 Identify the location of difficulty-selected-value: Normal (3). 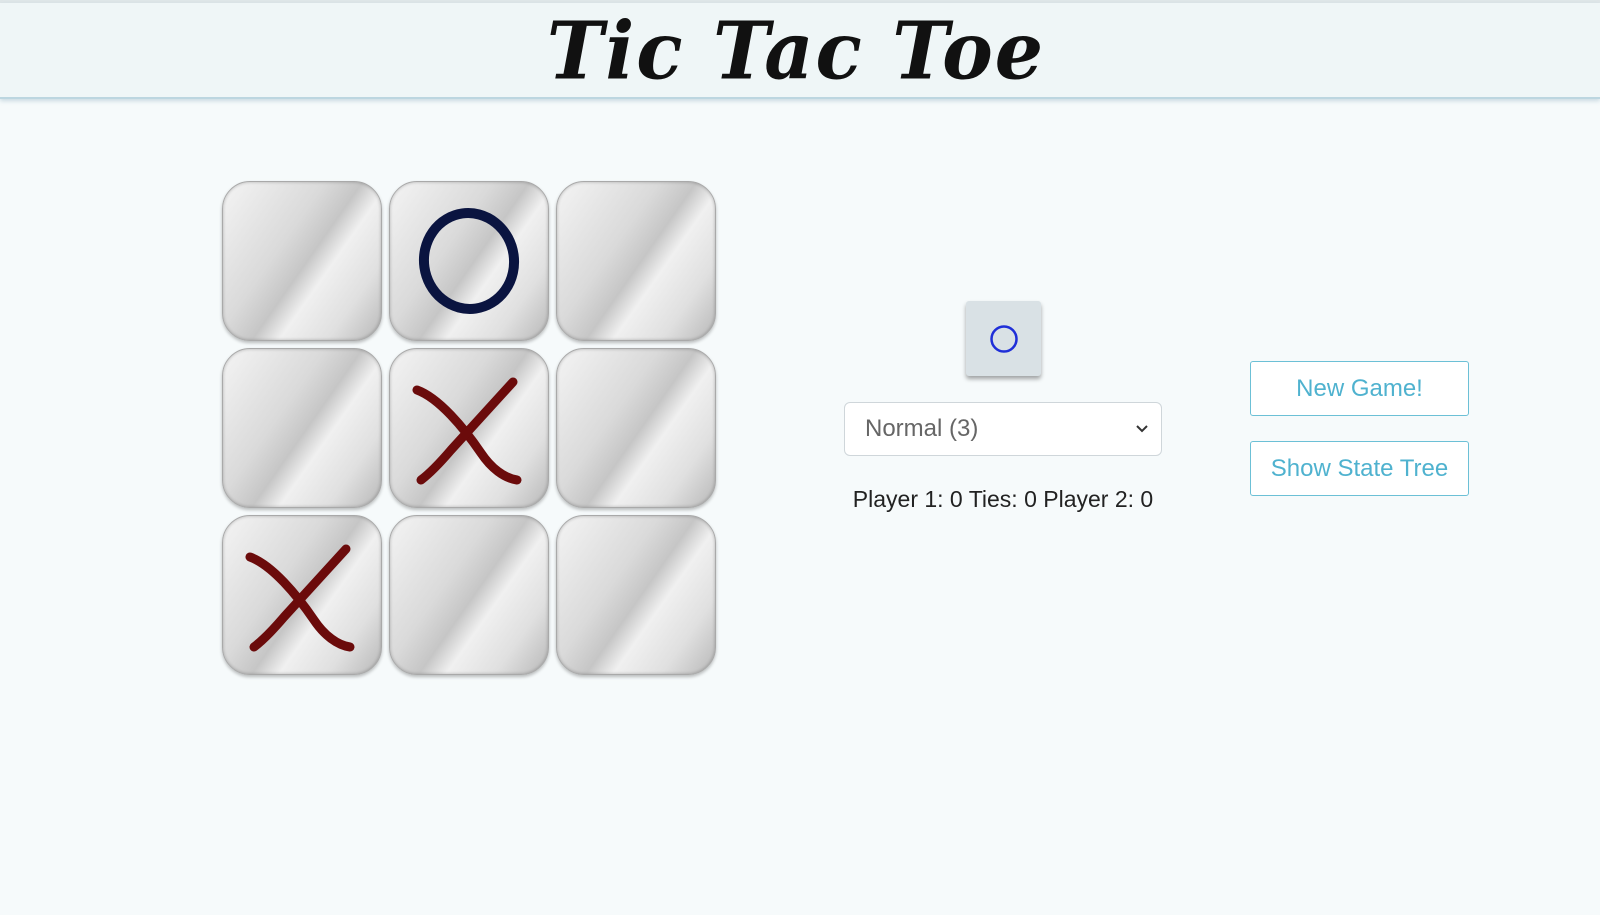
(922, 428).